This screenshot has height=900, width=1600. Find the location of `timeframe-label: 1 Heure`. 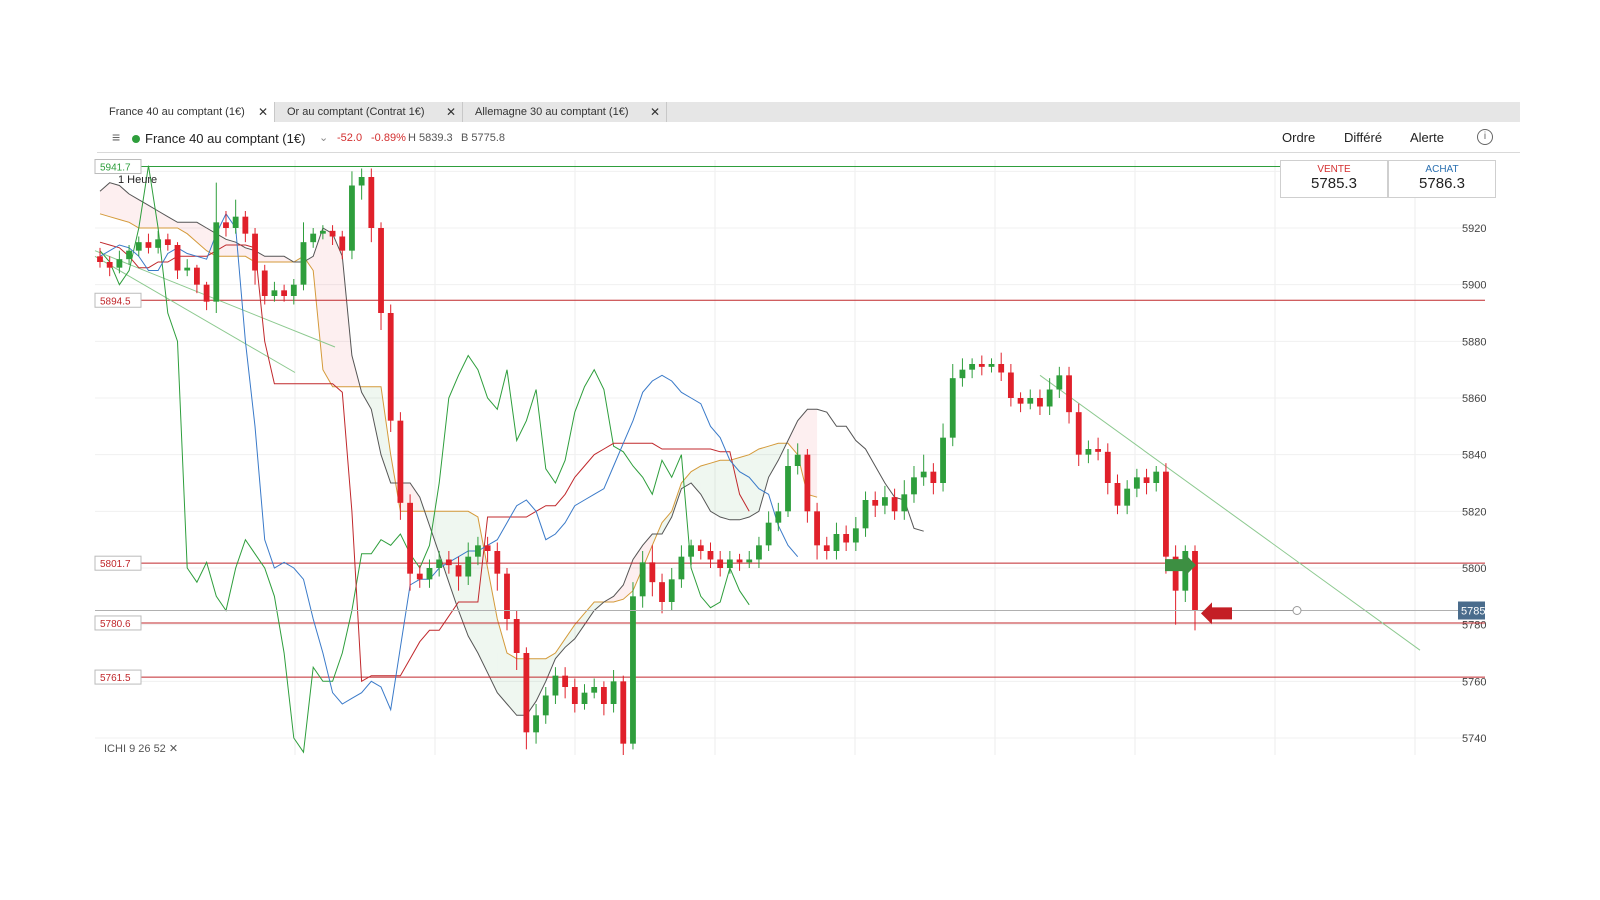

timeframe-label: 1 Heure is located at coordinates (137, 180).